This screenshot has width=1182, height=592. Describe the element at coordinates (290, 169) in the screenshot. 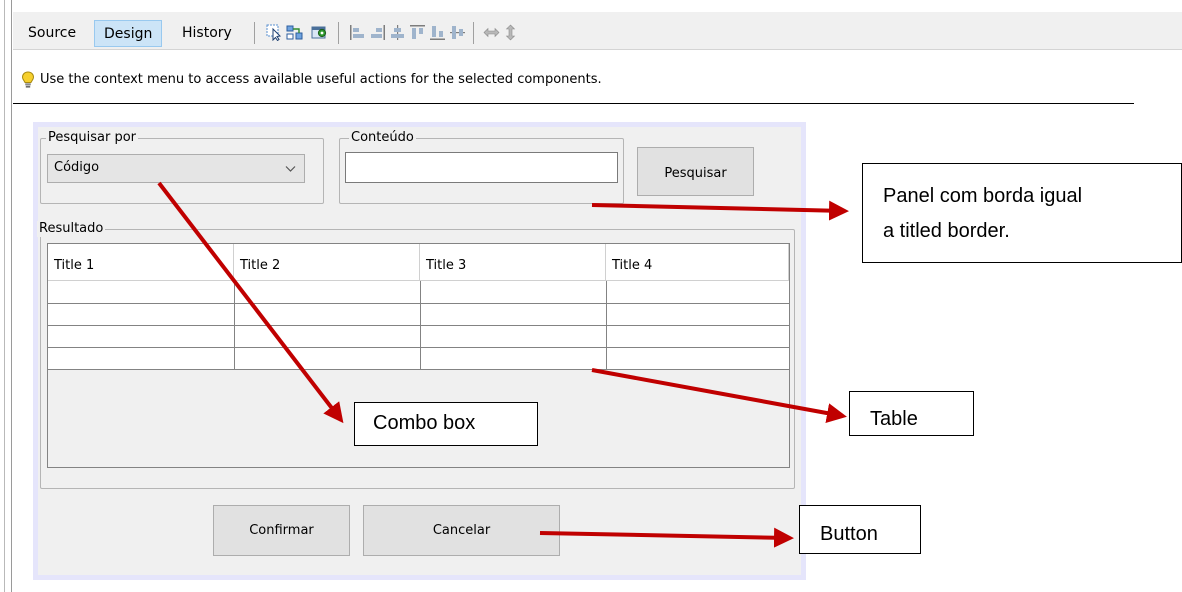

I see `chevron-down-icon` at that location.